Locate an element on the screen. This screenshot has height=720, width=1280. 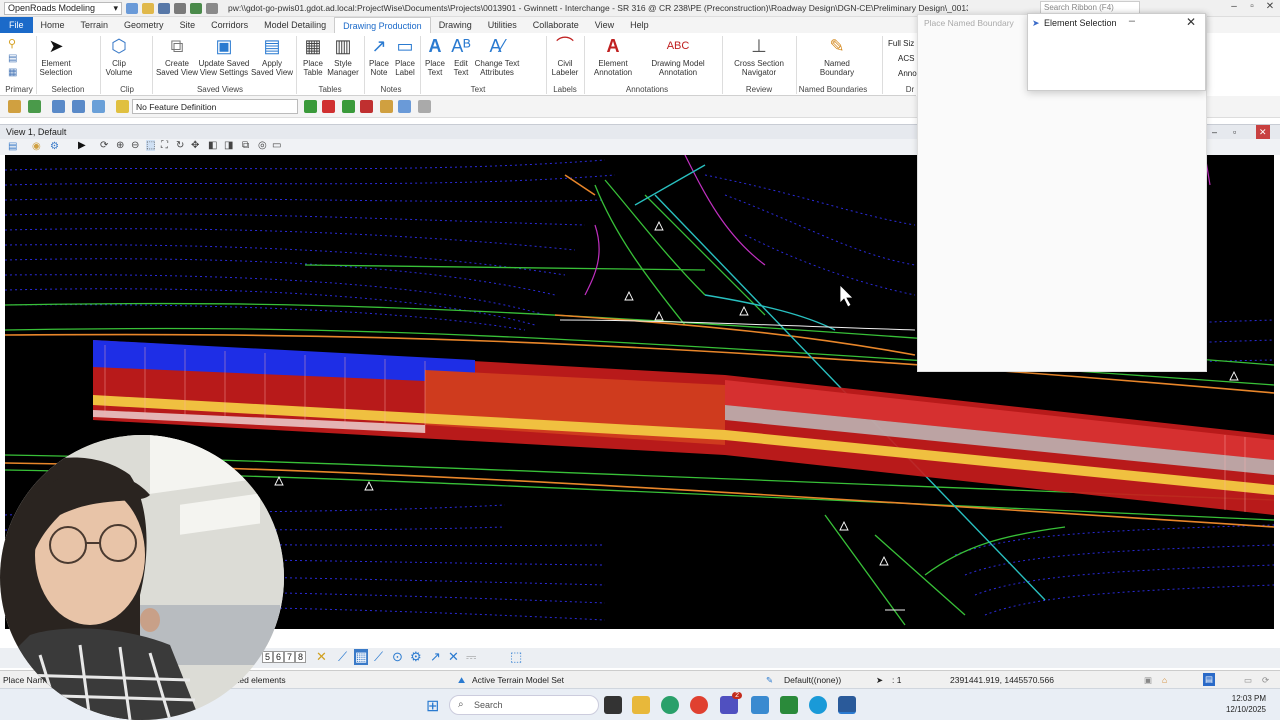
element-selection-button: ➤ Element Selection is located at coordinates (56, 56).